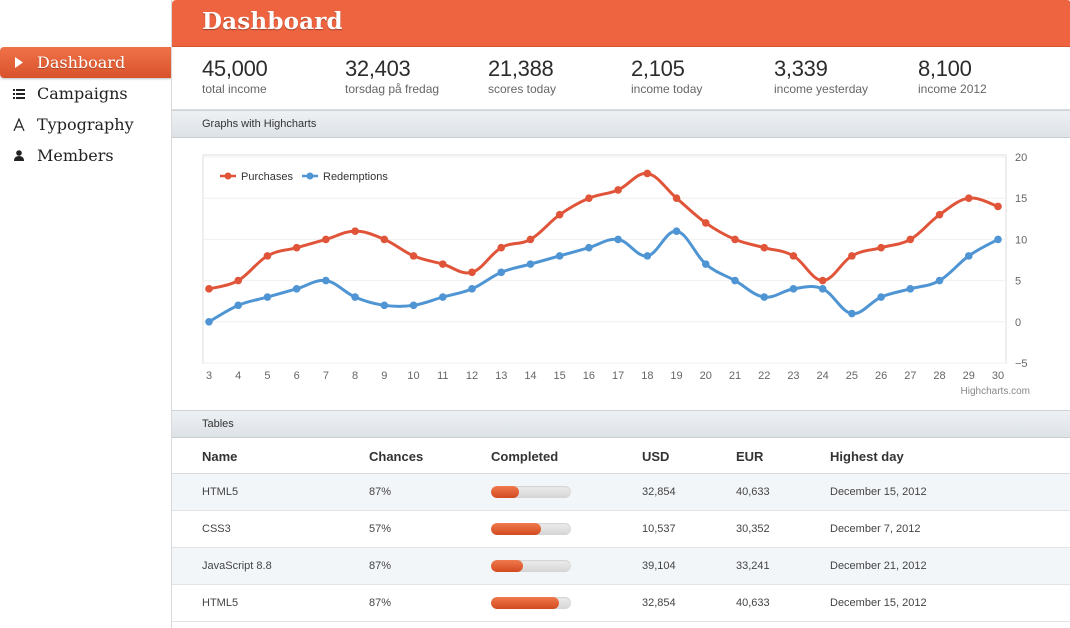 This screenshot has width=1070, height=628. What do you see at coordinates (396, 456) in the screenshot?
I see `column-header-chances: Chances` at bounding box center [396, 456].